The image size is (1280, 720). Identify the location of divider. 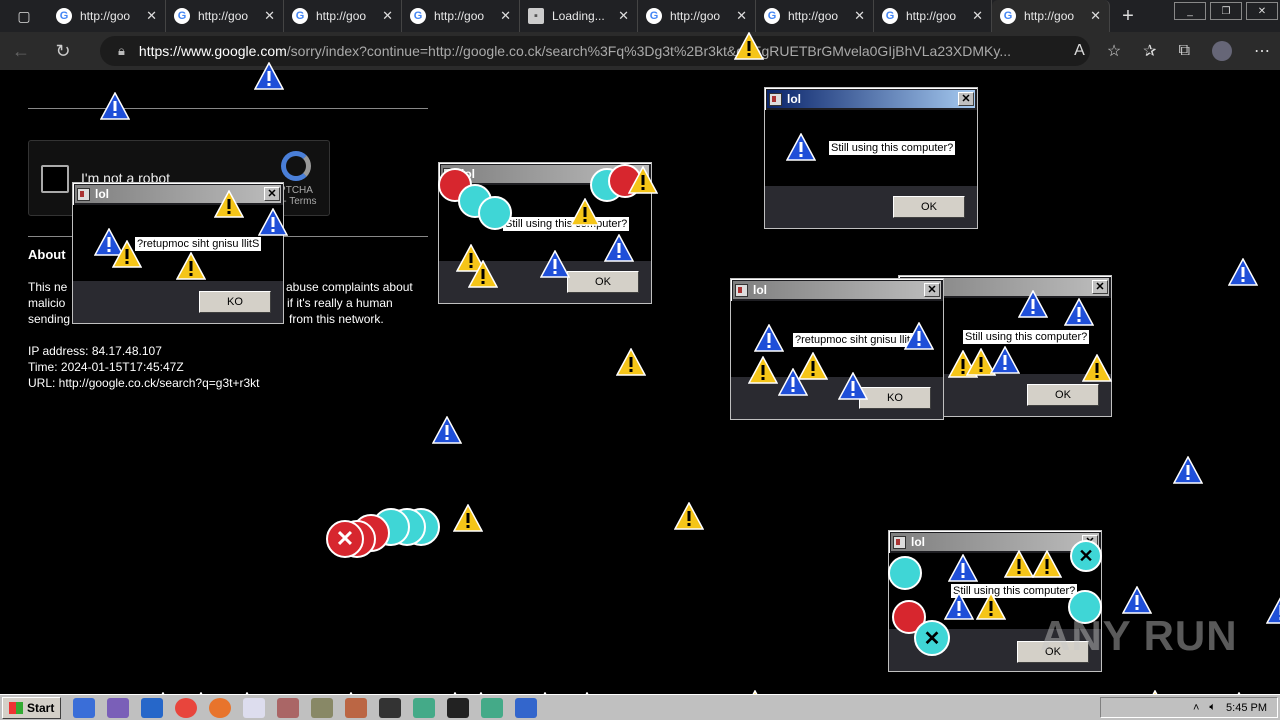
(228, 108).